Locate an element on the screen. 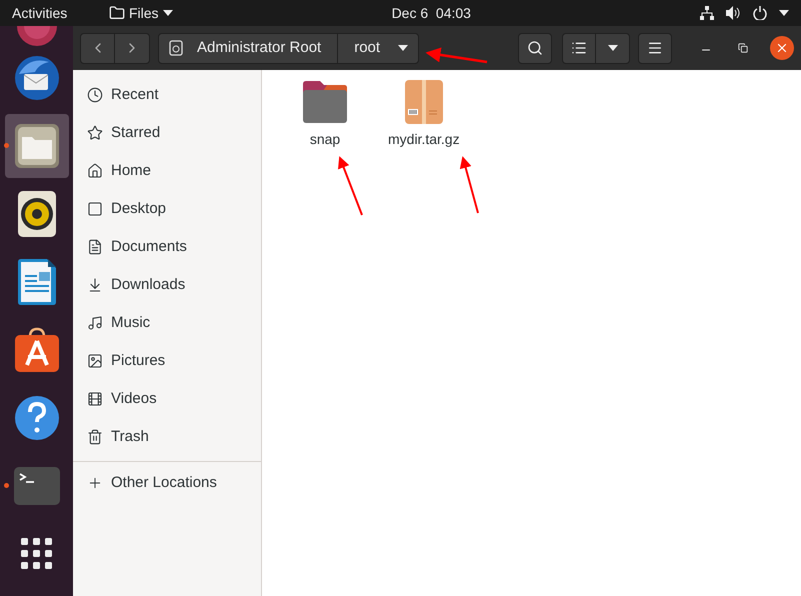 This screenshot has height=596, width=801. desktop-icon is located at coordinates (95, 209).